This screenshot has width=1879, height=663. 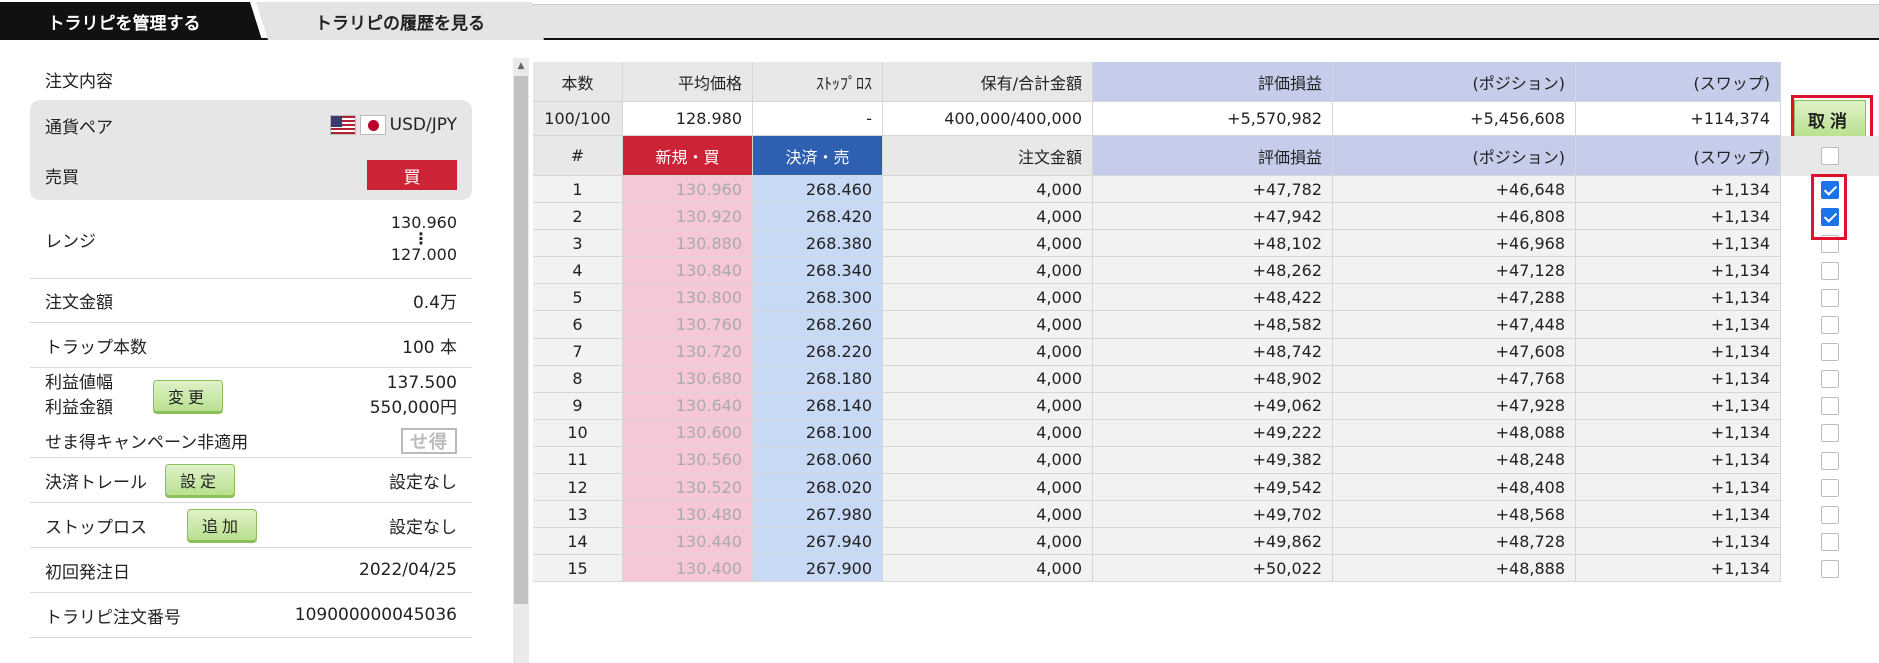 I want to click on select-all-checkbox, so click(x=1830, y=156).